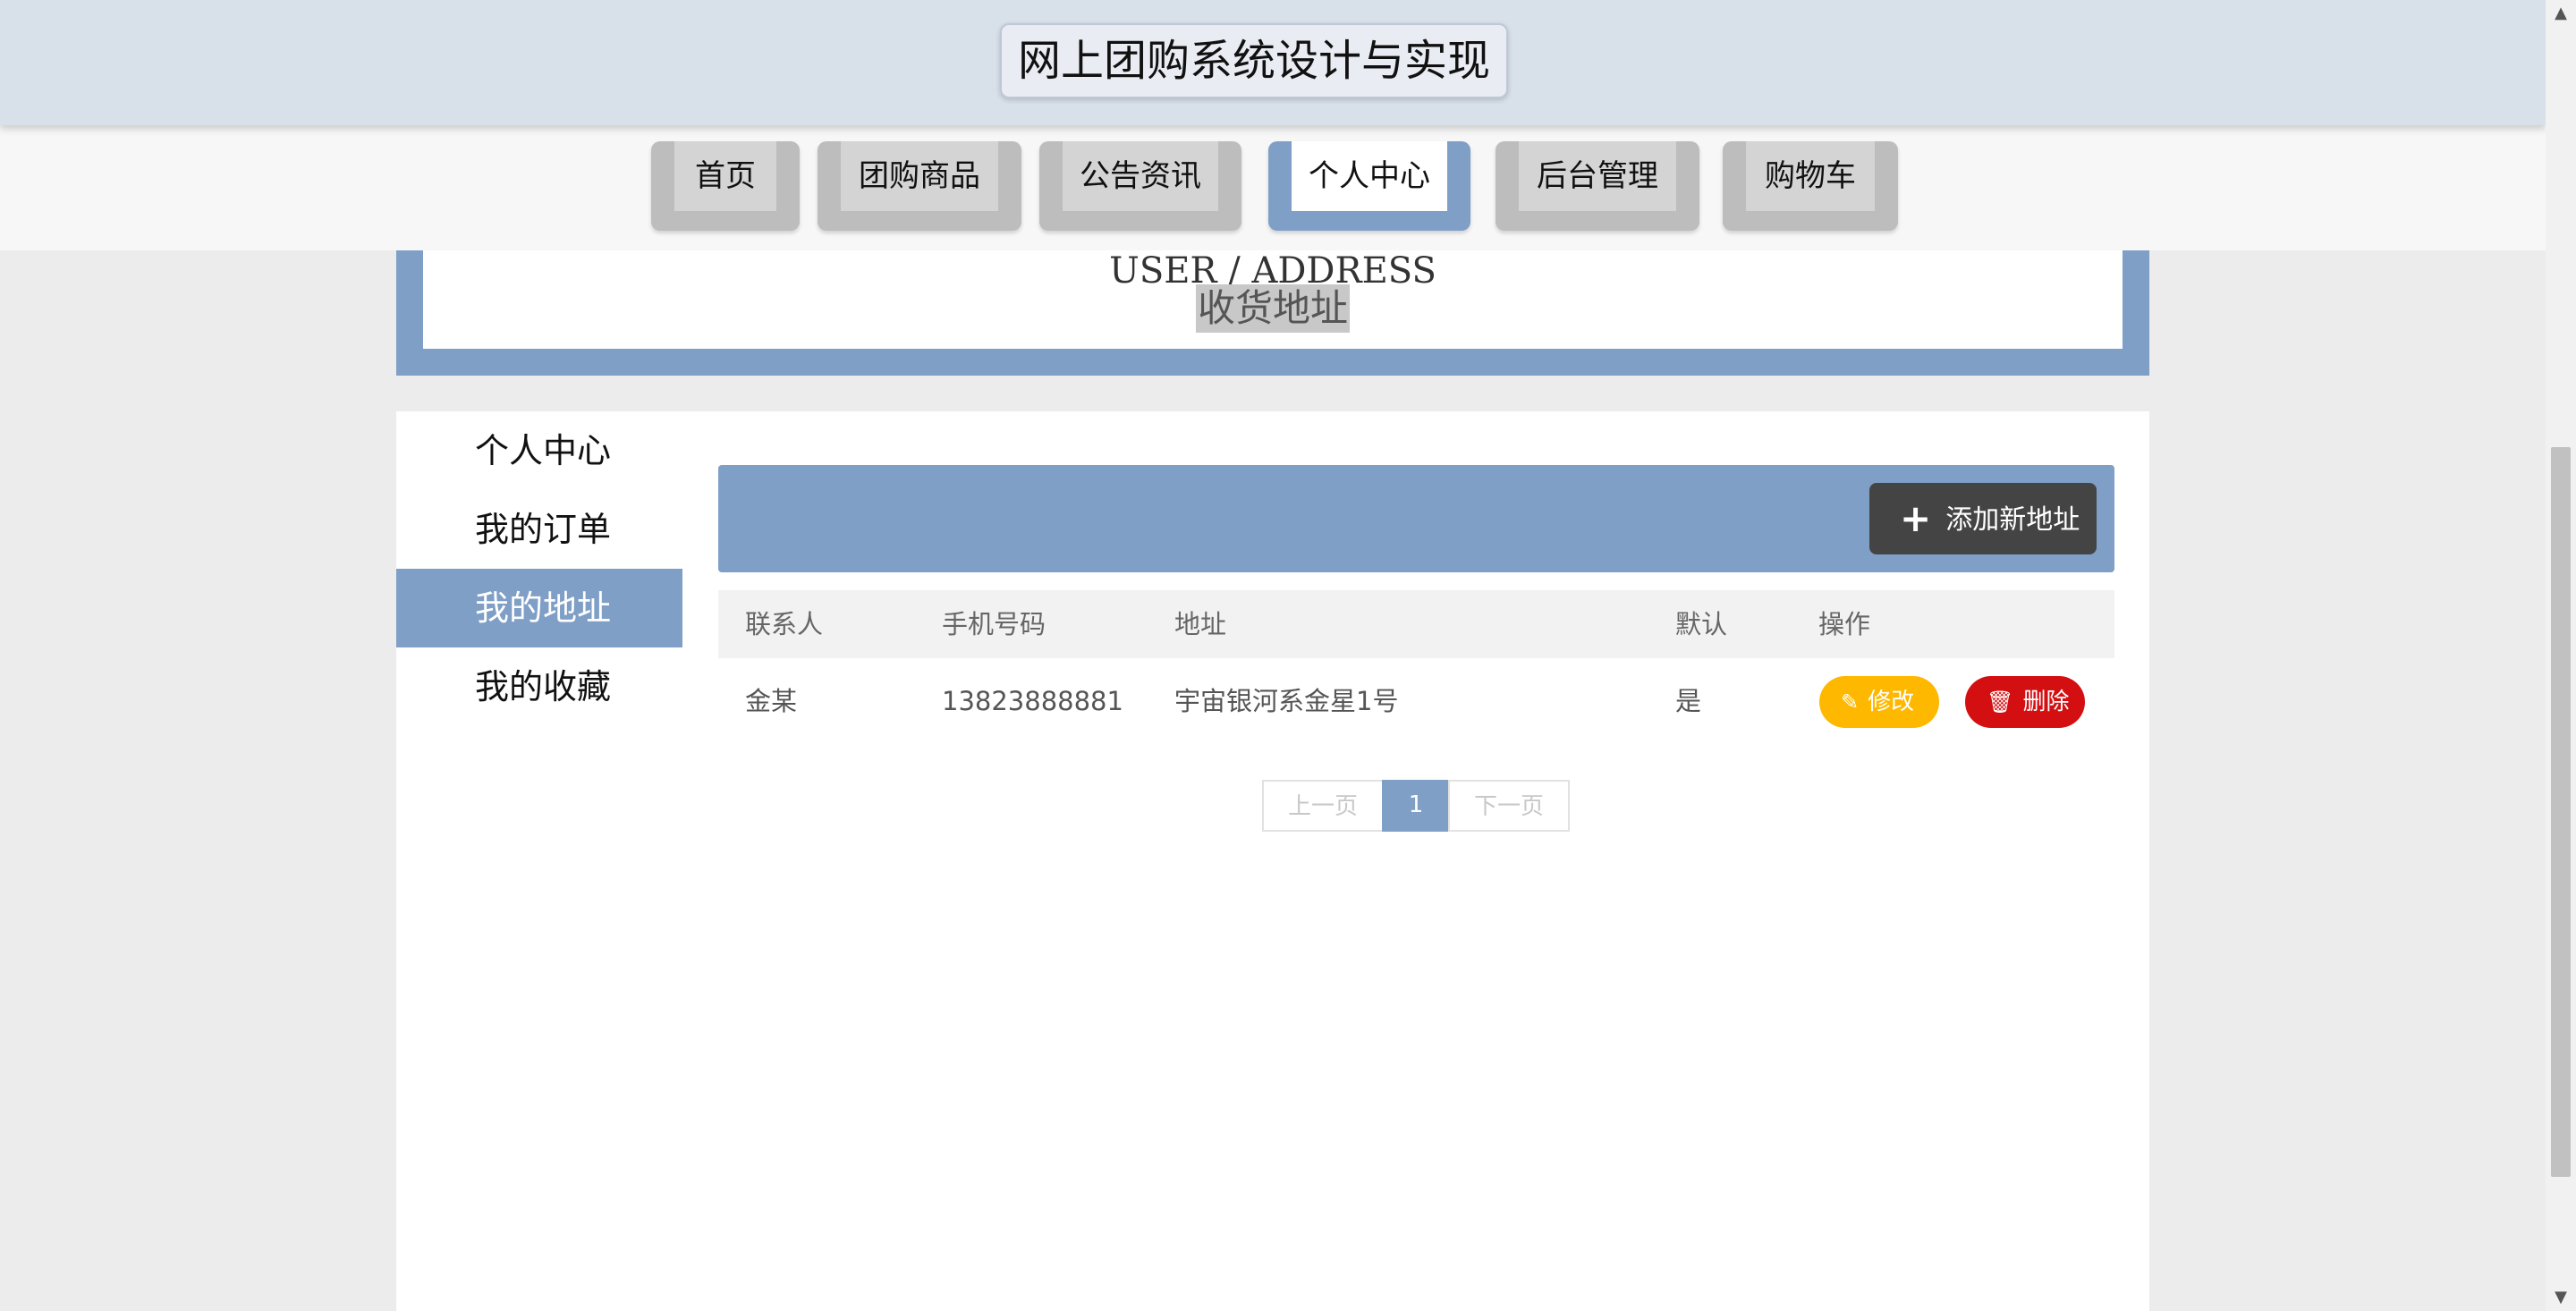 This screenshot has height=1311, width=2576. I want to click on nav-item-home: 首页, so click(725, 186).